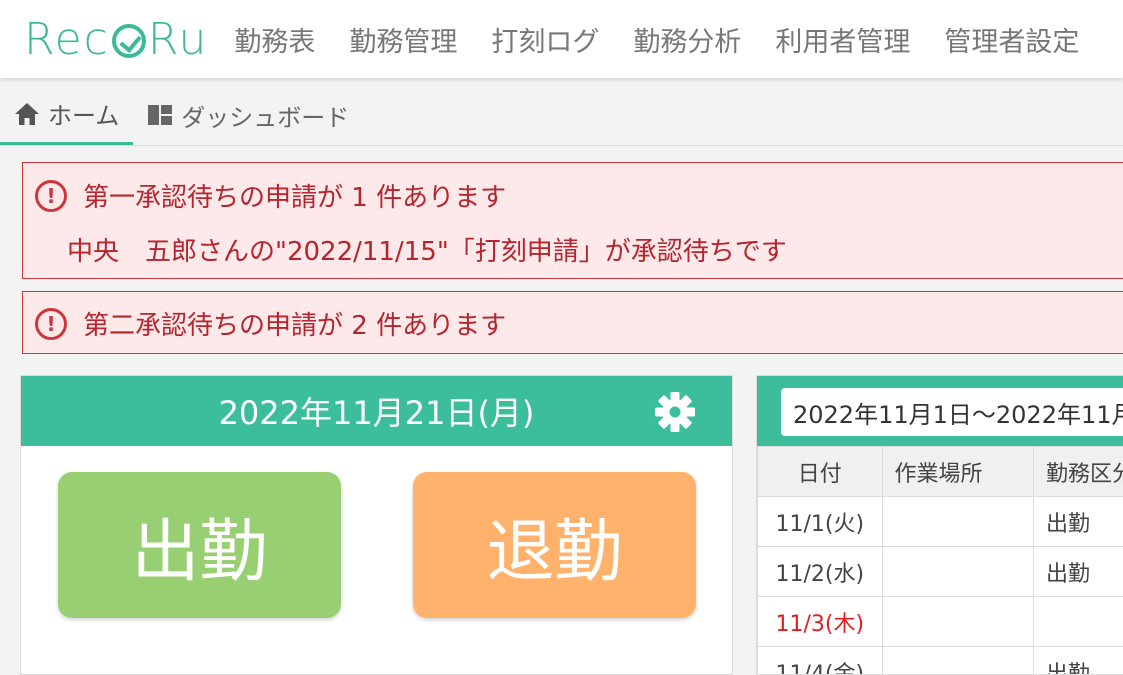 The height and width of the screenshot is (675, 1123). Describe the element at coordinates (820, 661) in the screenshot. I see `row-date: 11/4(金)` at that location.